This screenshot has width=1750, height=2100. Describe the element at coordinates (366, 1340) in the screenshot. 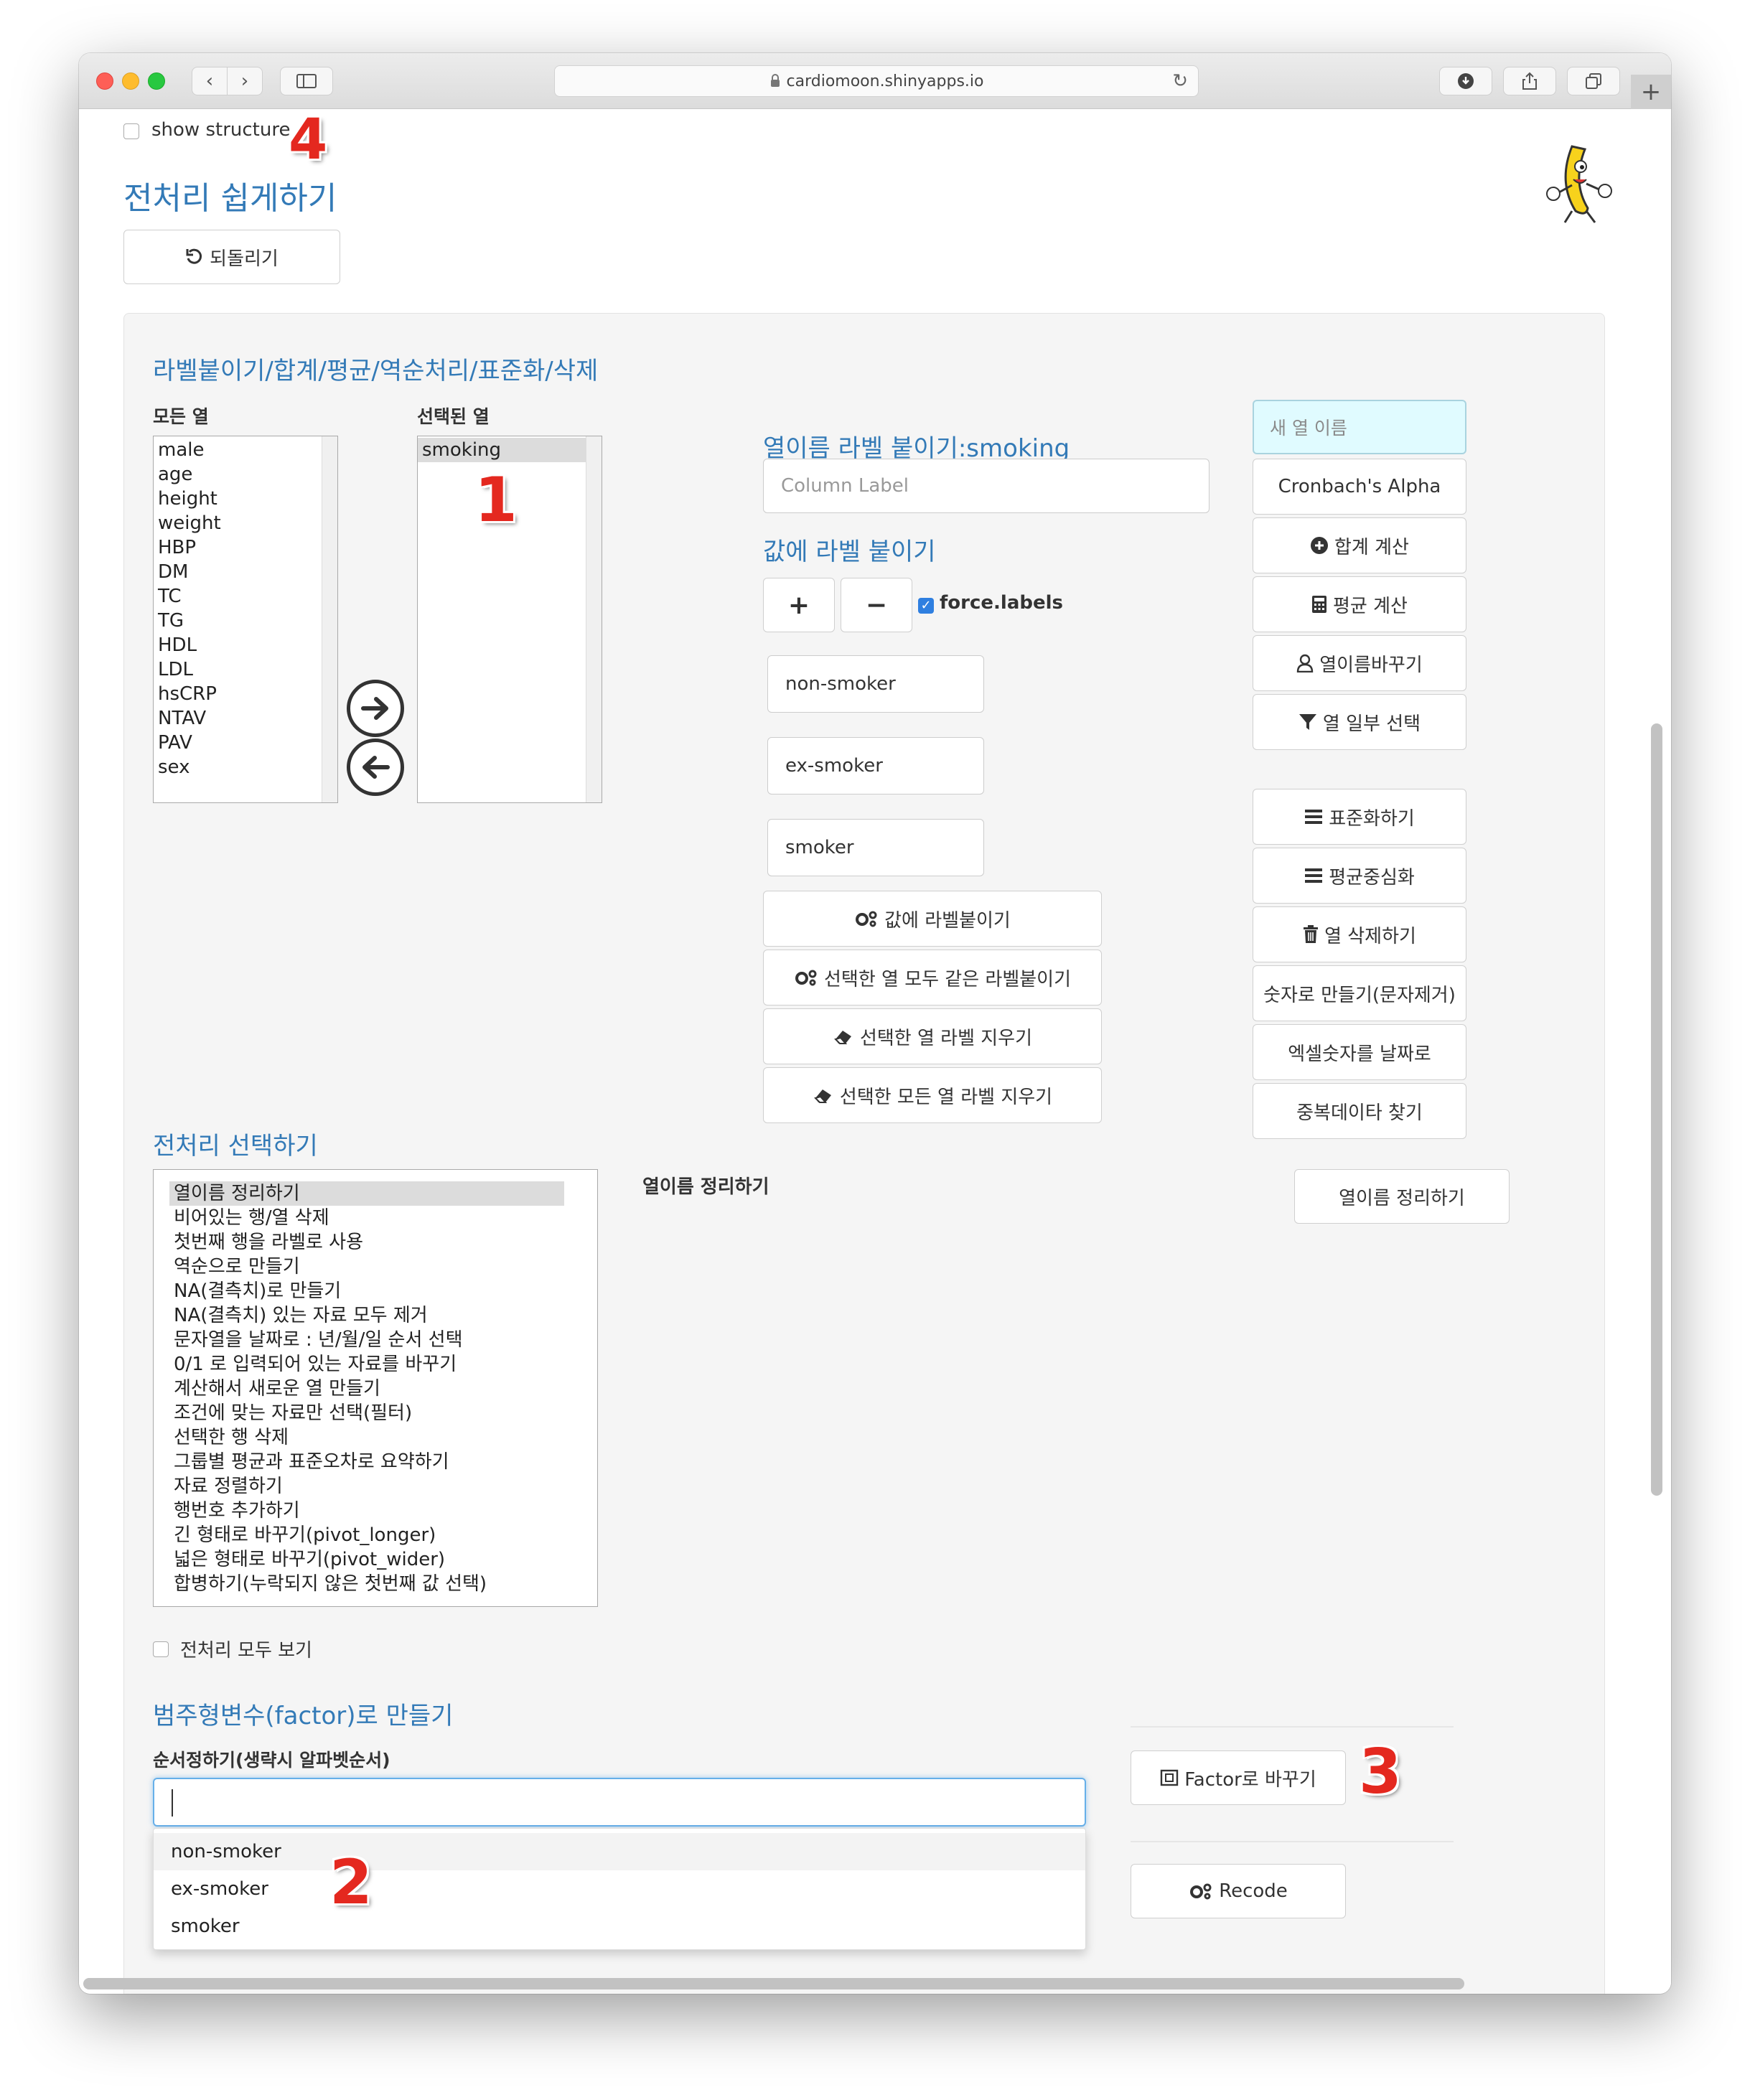

I see `preprocess-option: 문자열을 날짜로 : 년/월/일 순서 선택` at that location.